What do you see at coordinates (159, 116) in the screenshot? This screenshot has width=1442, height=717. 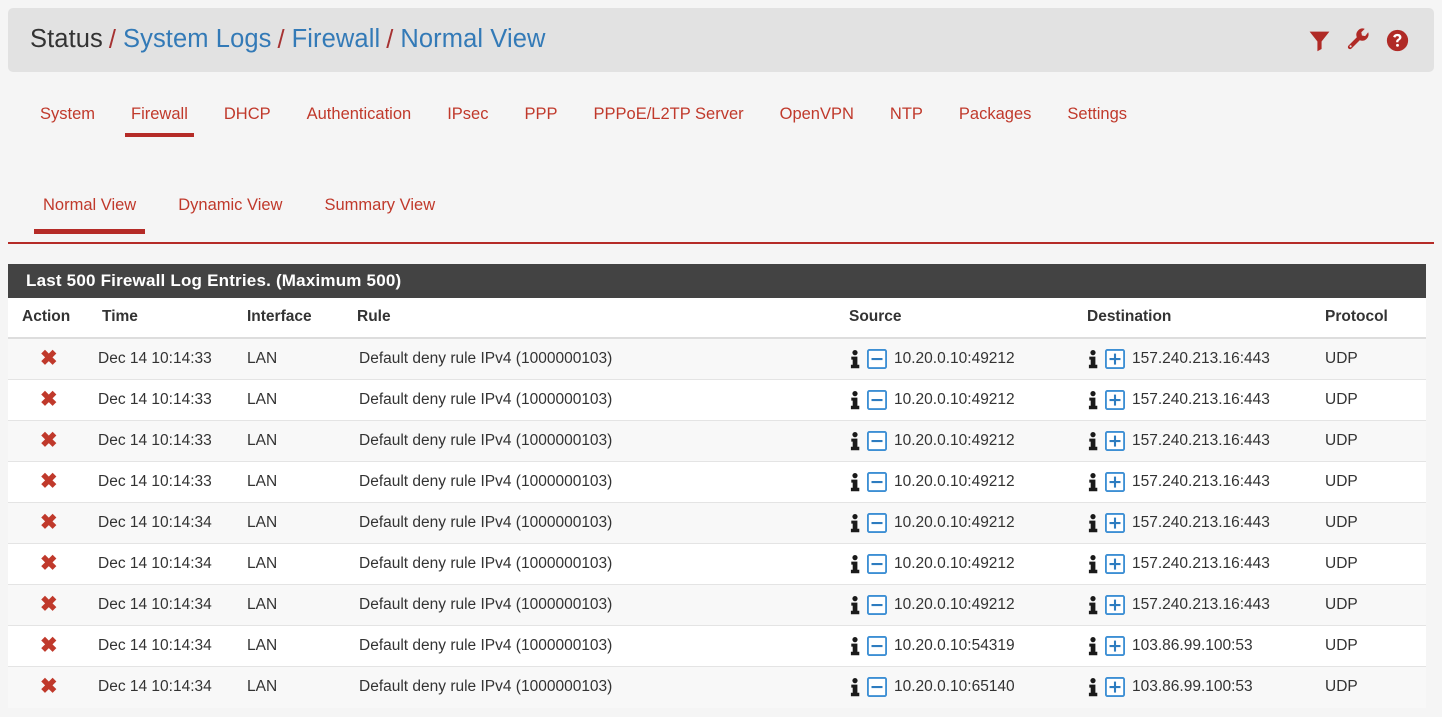 I see `tab-firewall: Firewall` at bounding box center [159, 116].